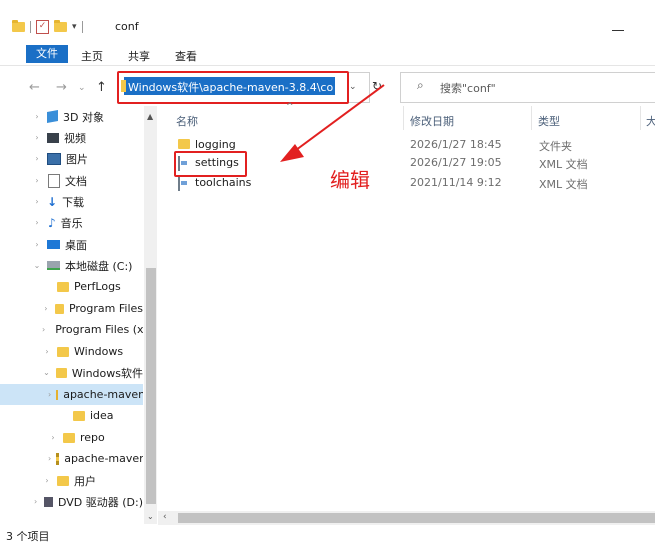 The image size is (655, 544). Describe the element at coordinates (99, 329) in the screenshot. I see `nav-label: Program Files (x86)` at that location.